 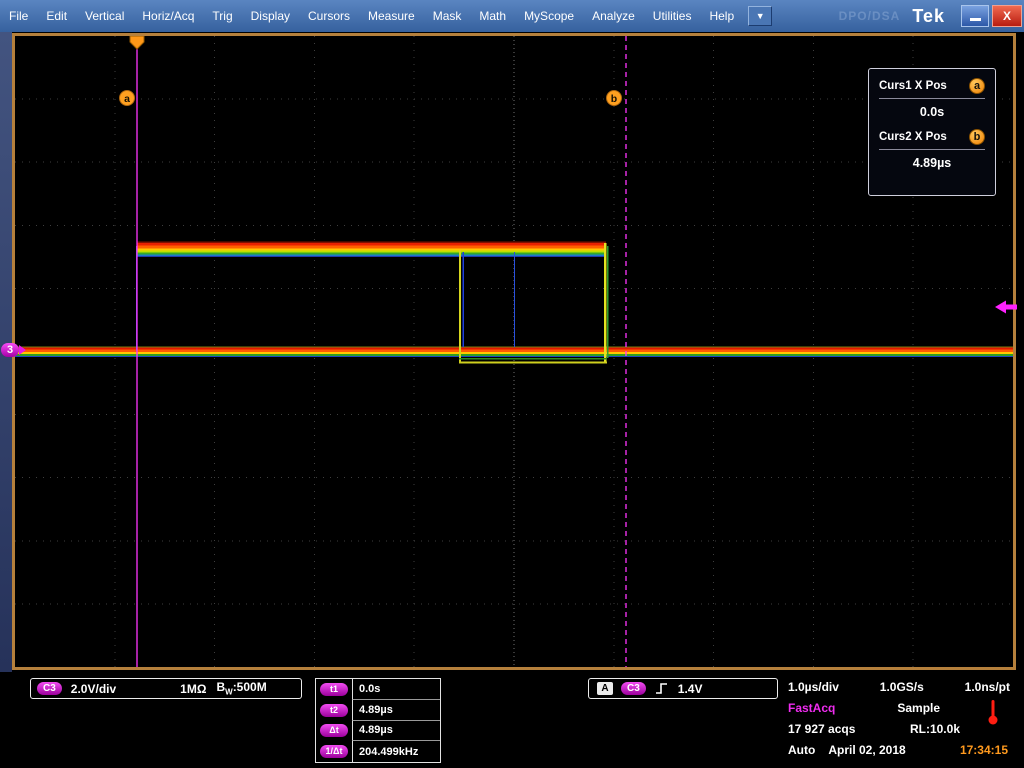 I want to click on fastacq-label: FastAcq, so click(x=812, y=707).